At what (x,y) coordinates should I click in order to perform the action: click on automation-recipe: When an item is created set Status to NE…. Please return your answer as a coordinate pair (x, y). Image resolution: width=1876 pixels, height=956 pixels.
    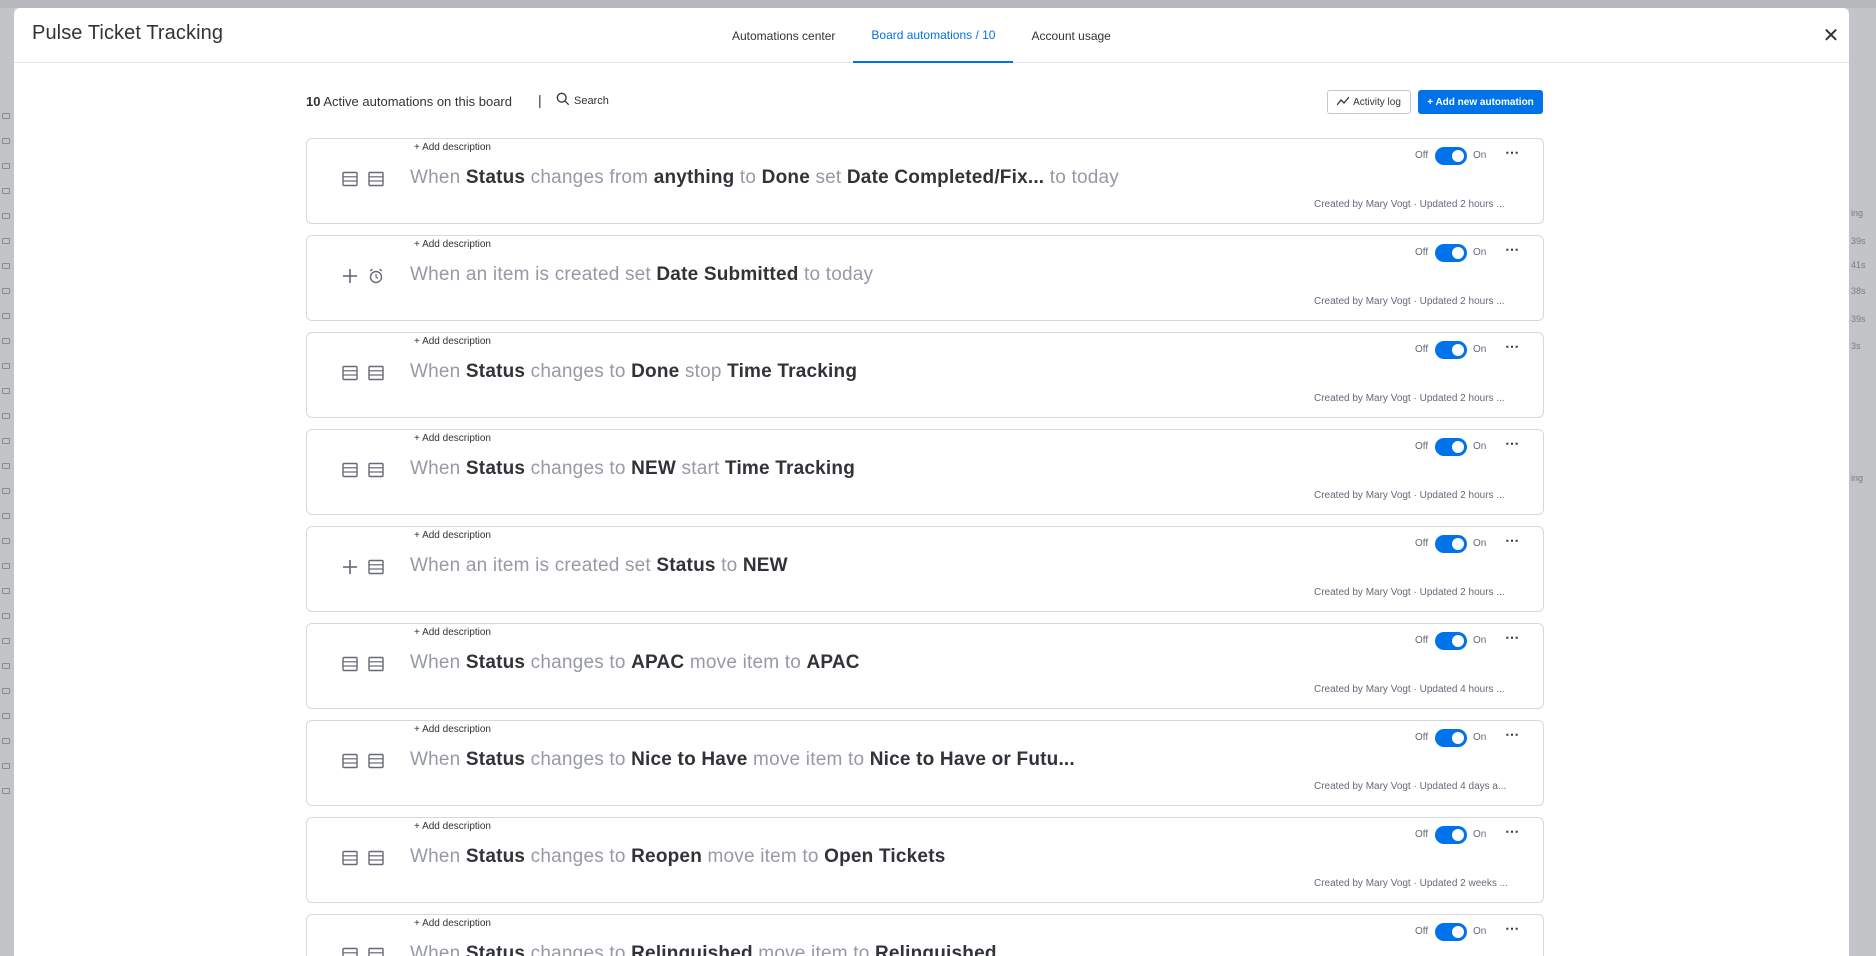
    Looking at the image, I should click on (599, 566).